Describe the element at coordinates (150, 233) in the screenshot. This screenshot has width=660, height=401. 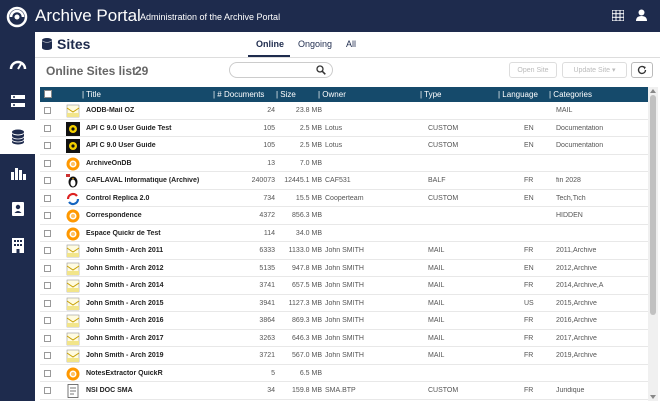
I see `cell-title: Espace Quickr de Test` at that location.